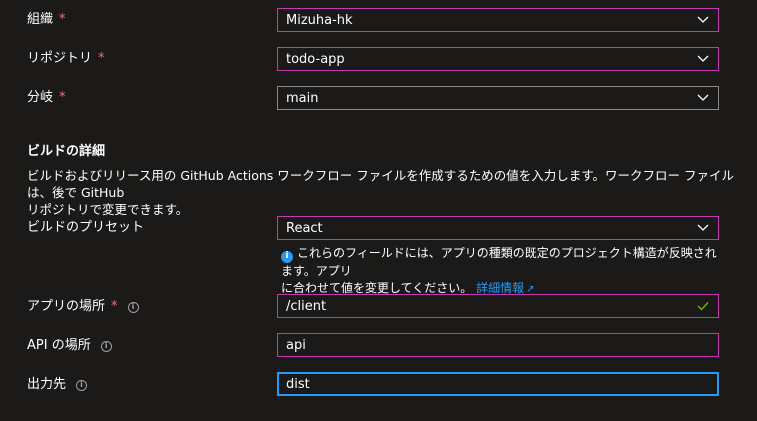 This screenshot has height=421, width=757. I want to click on branch-label: 分岐 *, so click(46, 97).